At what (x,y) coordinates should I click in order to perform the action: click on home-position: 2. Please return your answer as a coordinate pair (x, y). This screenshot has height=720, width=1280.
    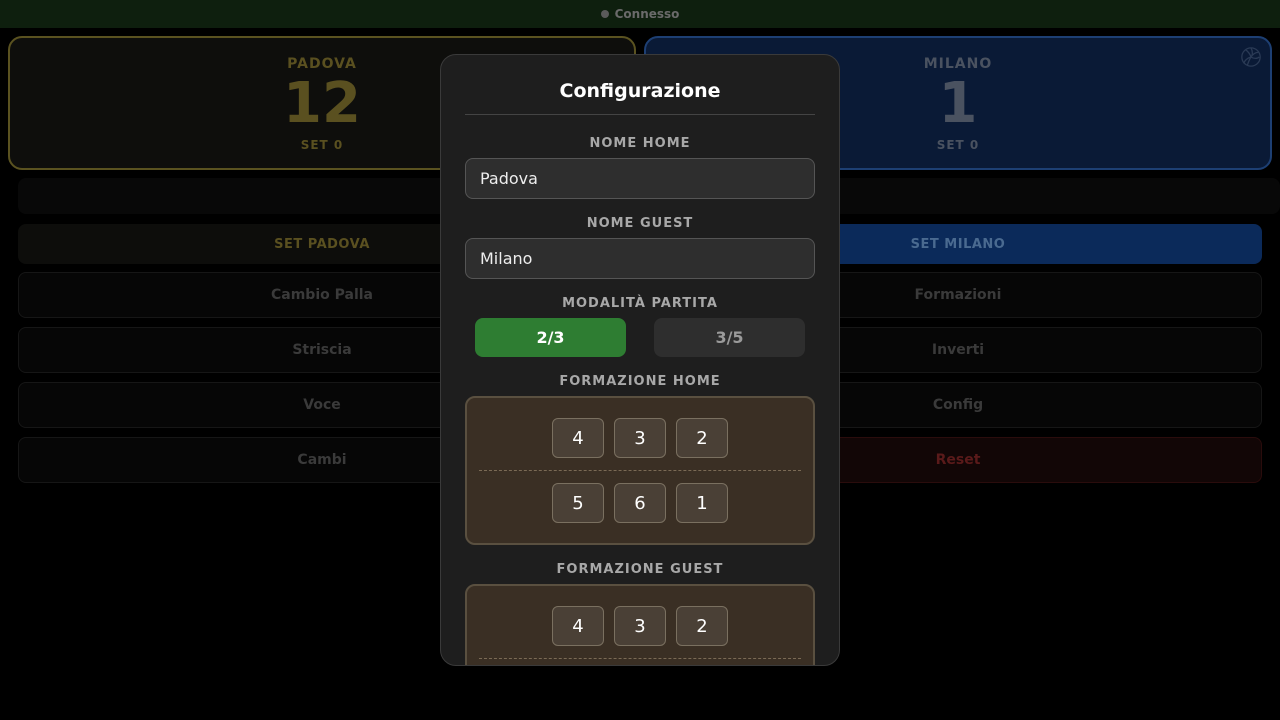
    Looking at the image, I should click on (702, 438).